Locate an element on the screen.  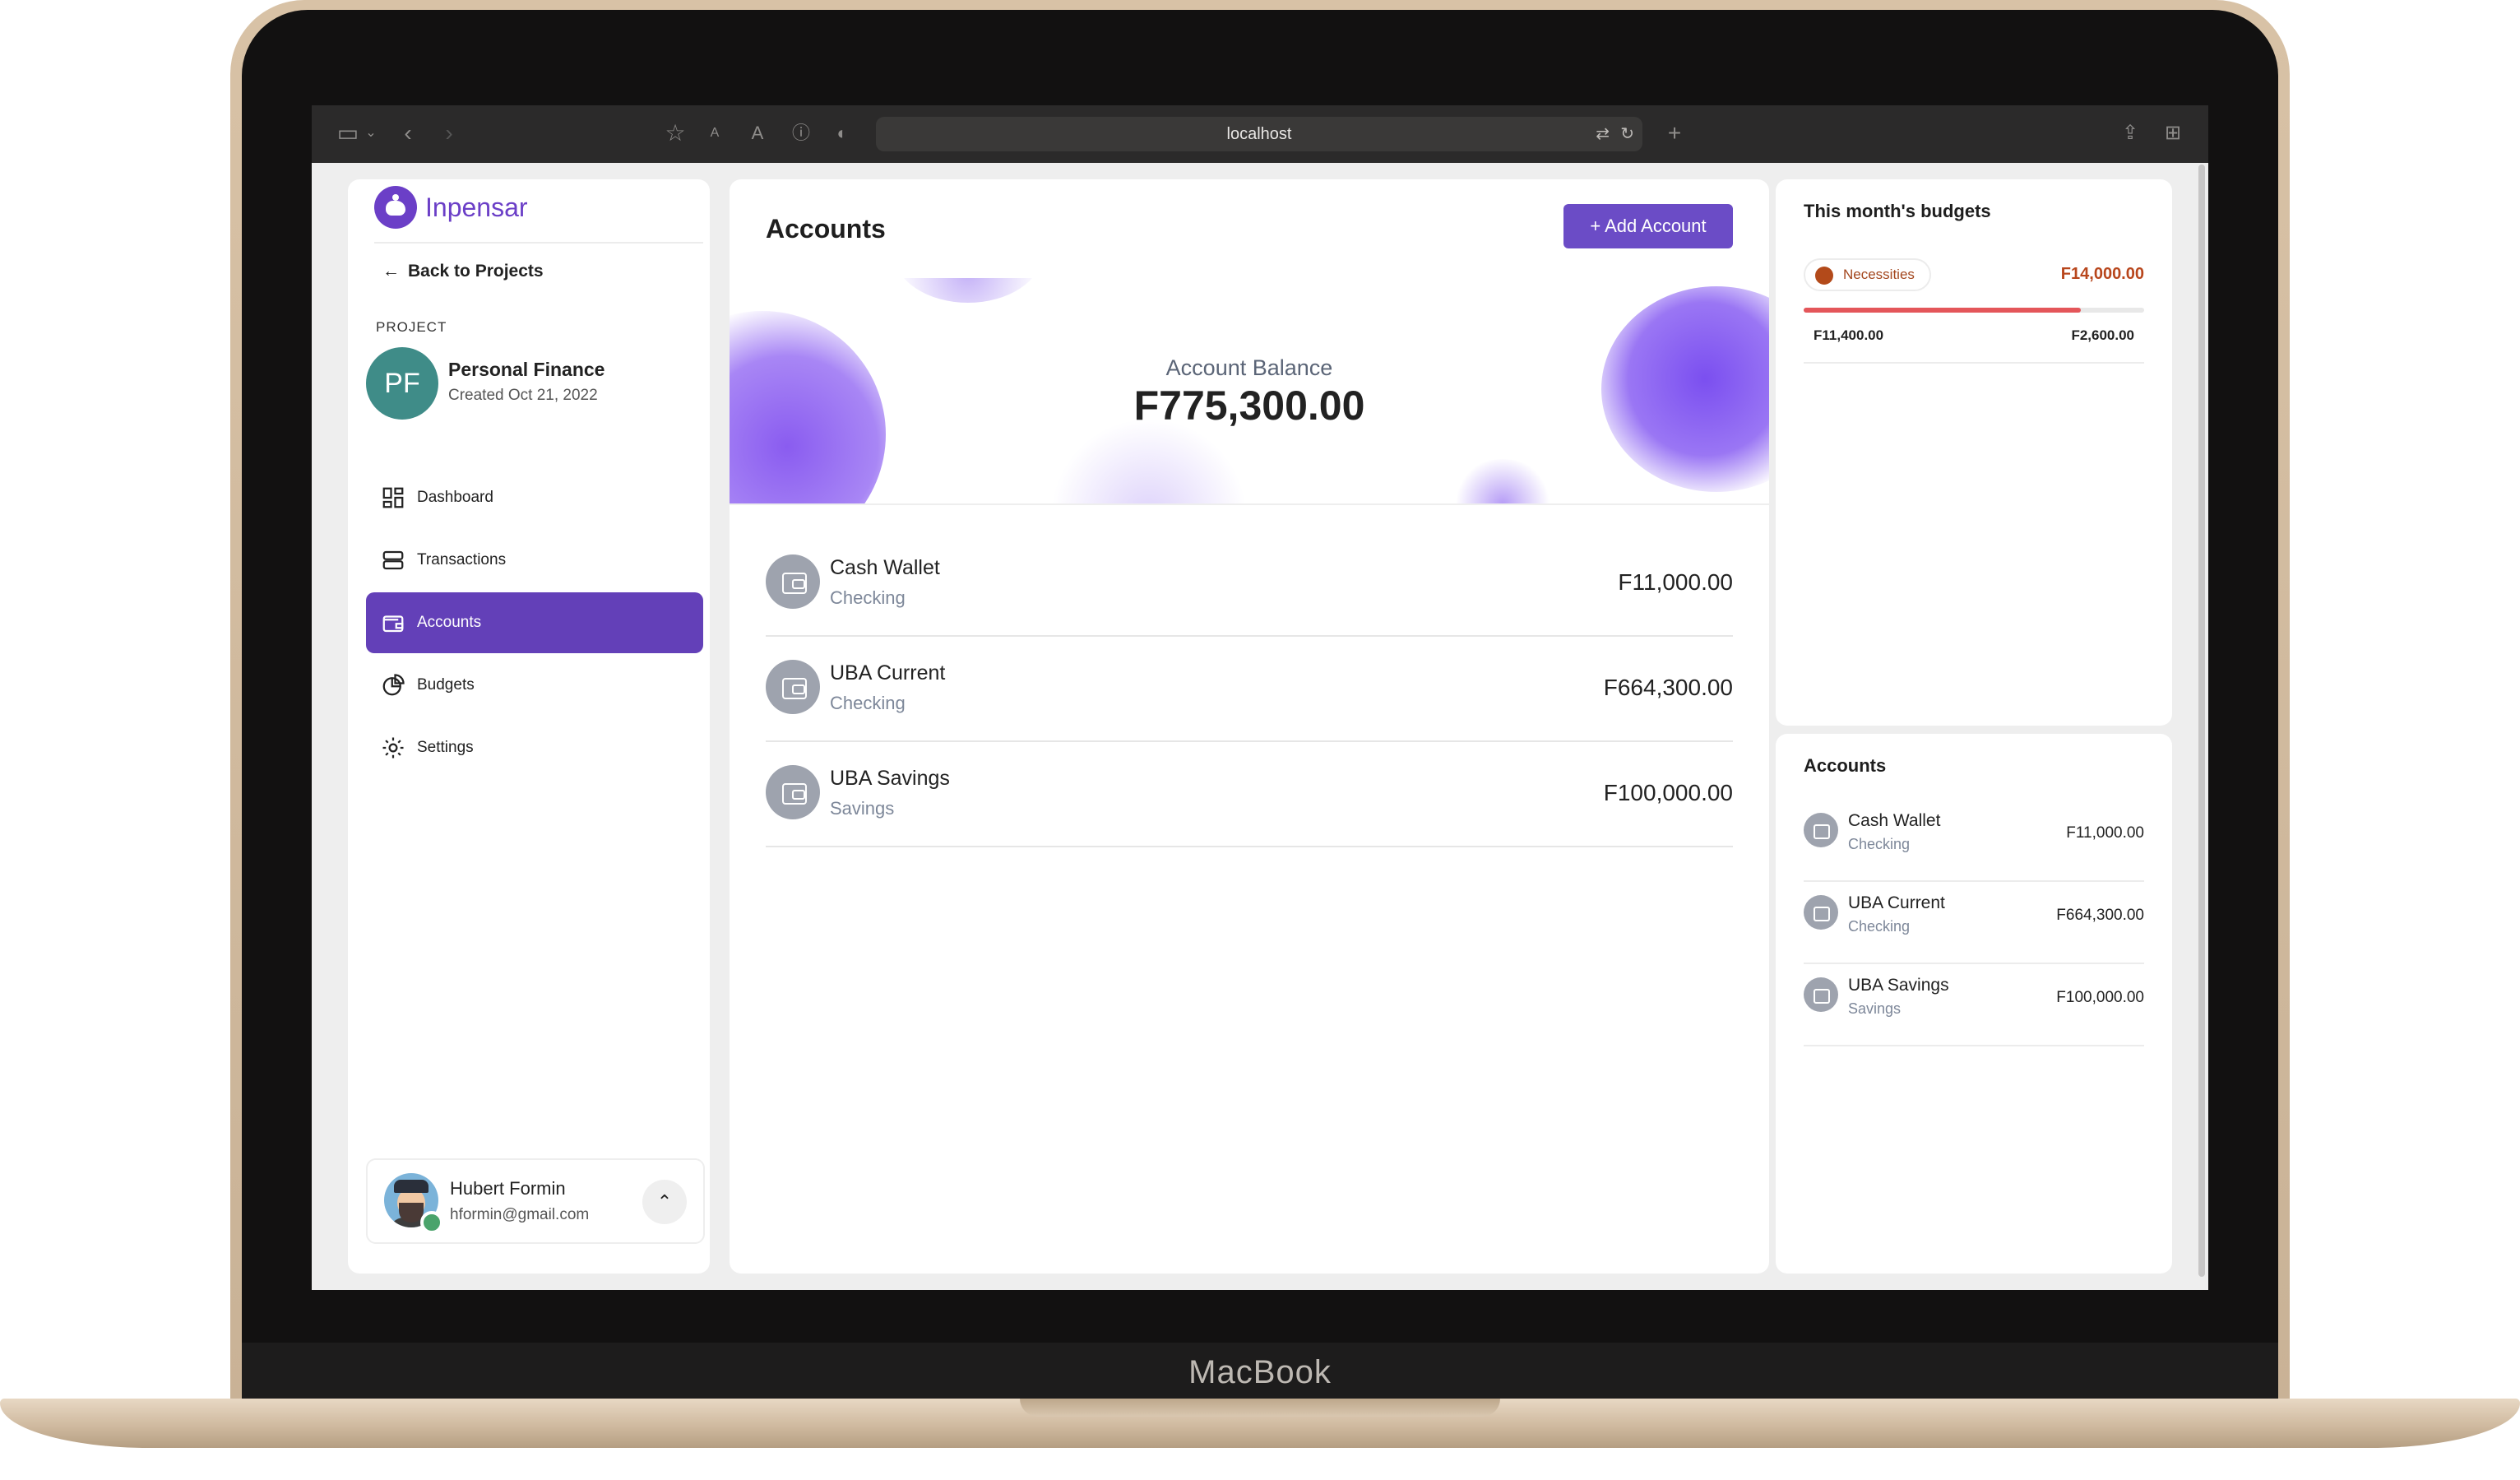
balance-banner: Account Balance F775,300.00 is located at coordinates (1249, 391).